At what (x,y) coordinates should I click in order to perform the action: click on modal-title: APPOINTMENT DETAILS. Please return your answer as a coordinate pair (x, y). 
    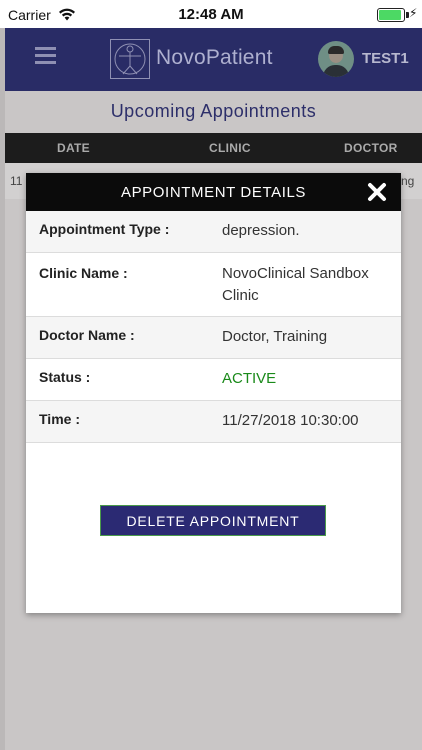
    Looking at the image, I should click on (213, 192).